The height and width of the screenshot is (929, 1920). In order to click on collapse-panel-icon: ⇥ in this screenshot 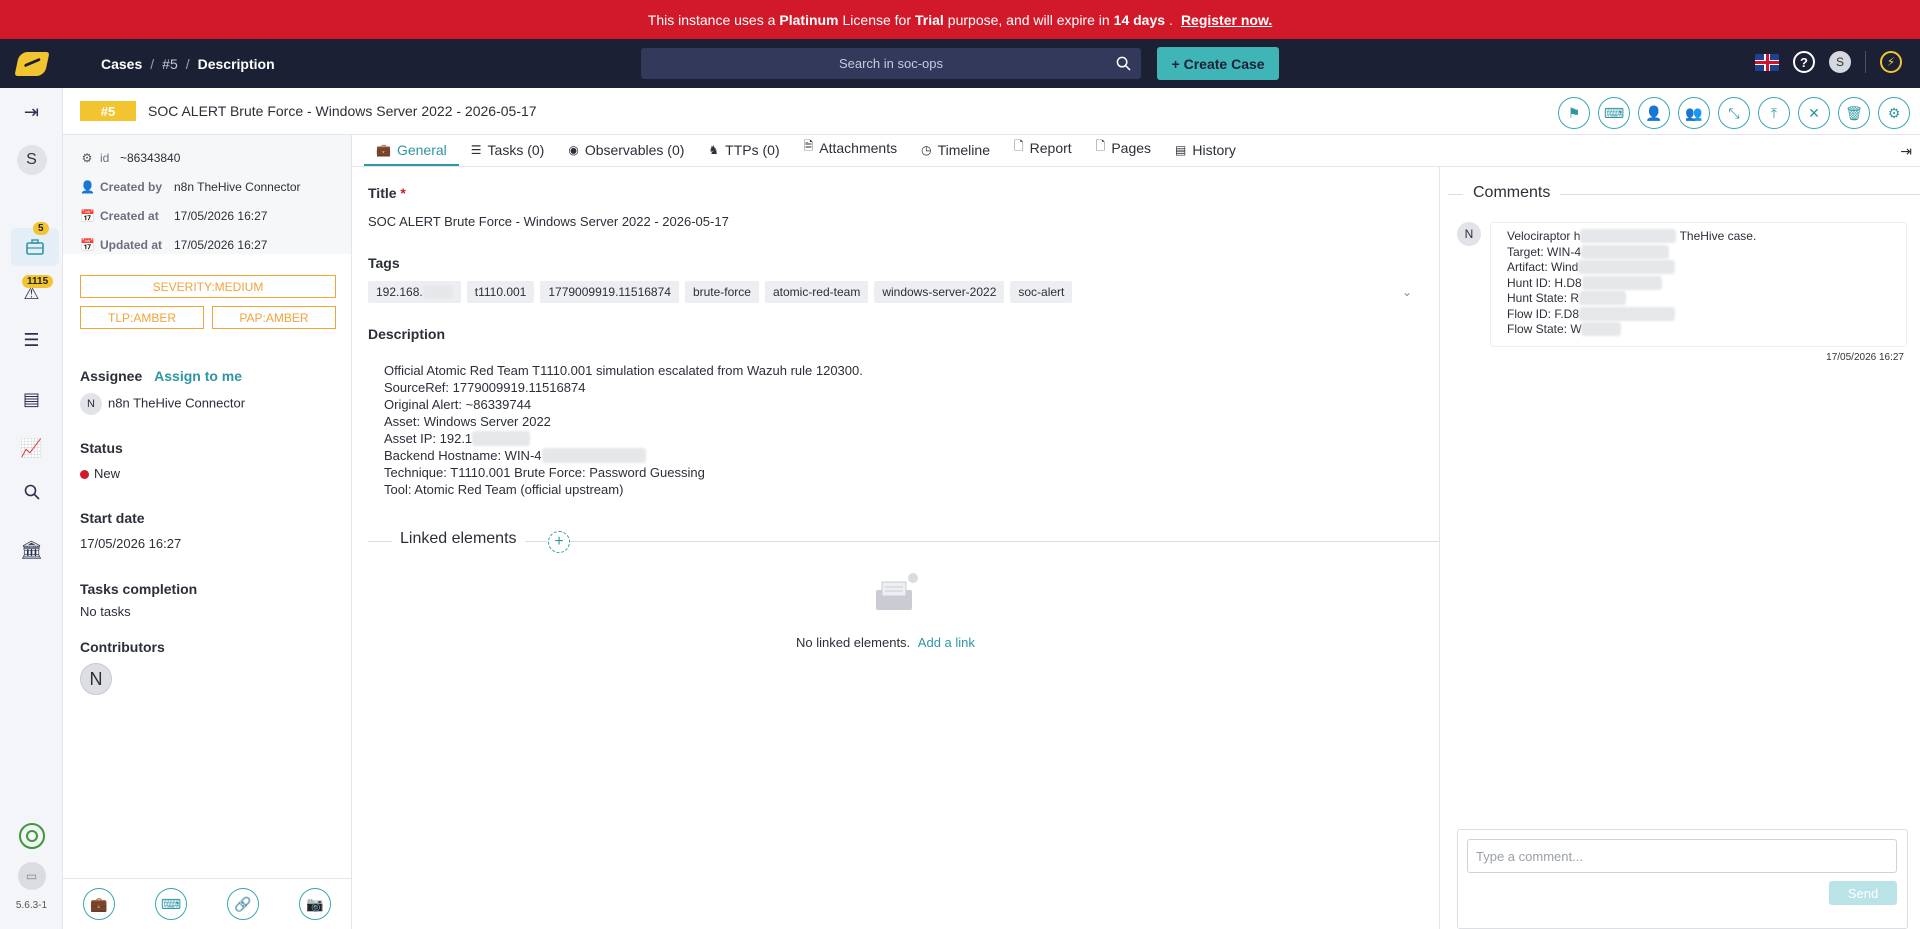, I will do `click(1906, 151)`.